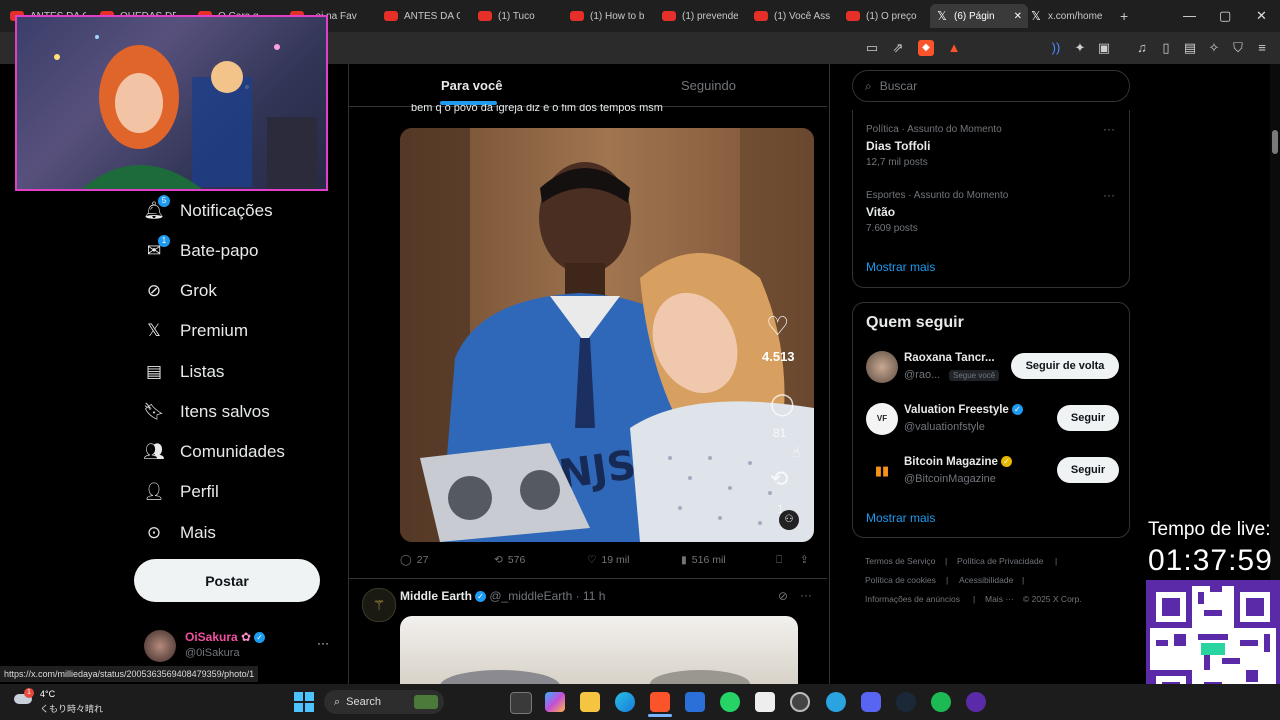 The image size is (1280, 720). What do you see at coordinates (1166, 48) in the screenshot?
I see `sidebar-icon: ▯` at bounding box center [1166, 48].